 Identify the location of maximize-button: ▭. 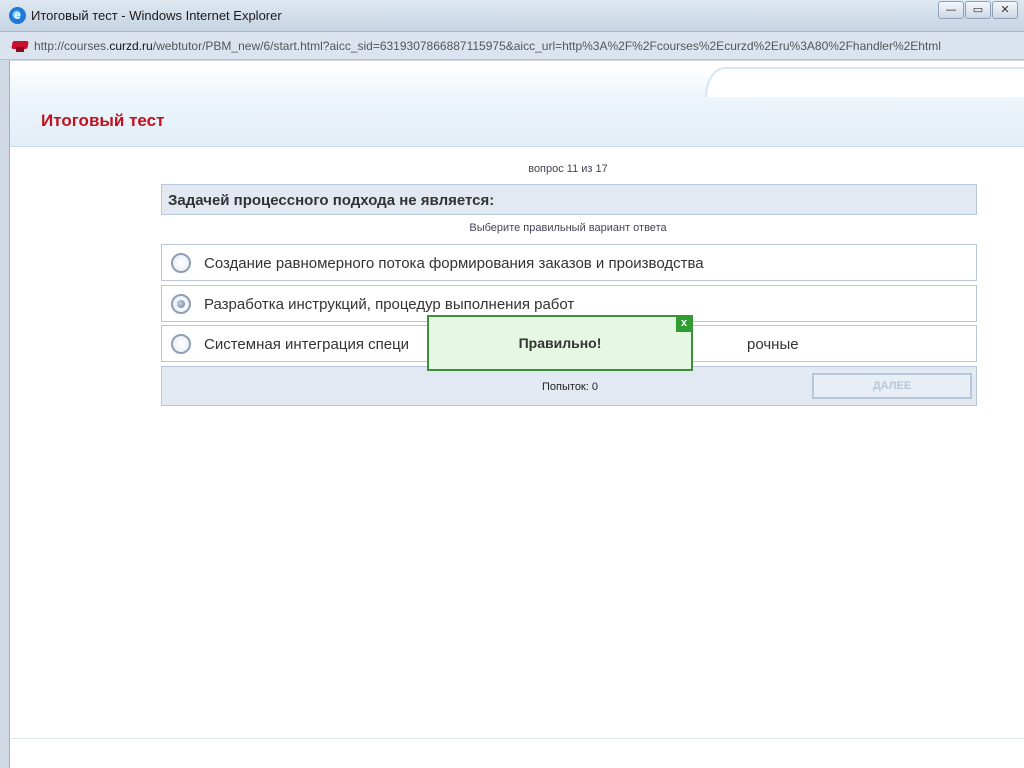
(978, 10).